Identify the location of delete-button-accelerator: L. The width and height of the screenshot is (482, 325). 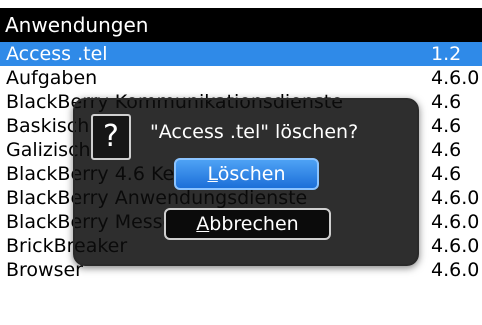
(212, 174).